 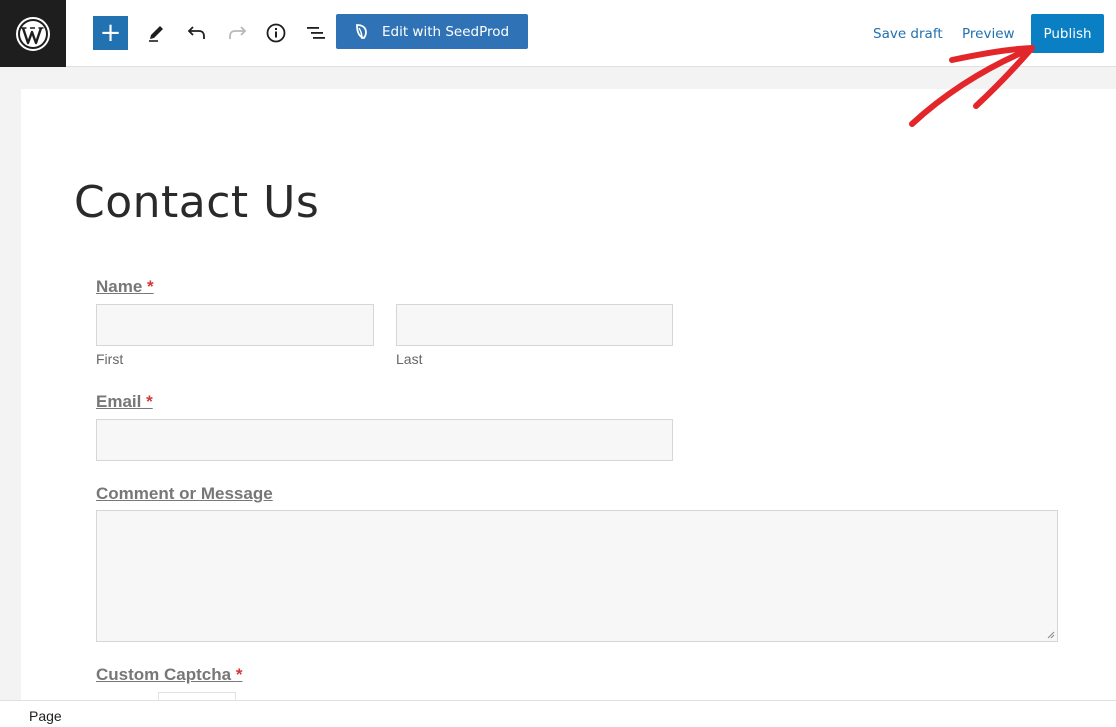 What do you see at coordinates (534, 325) in the screenshot?
I see `last-name-input` at bounding box center [534, 325].